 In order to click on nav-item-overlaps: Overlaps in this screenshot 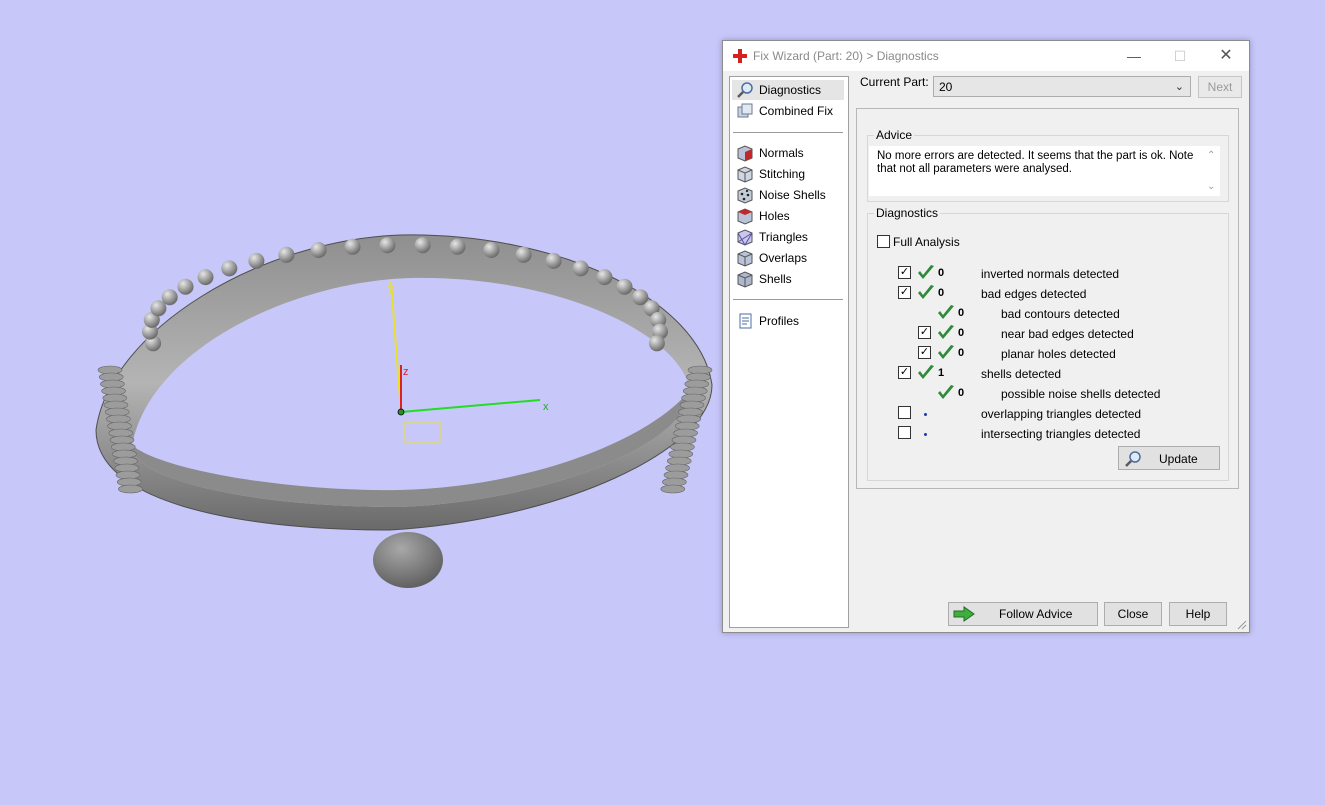, I will do `click(788, 258)`.